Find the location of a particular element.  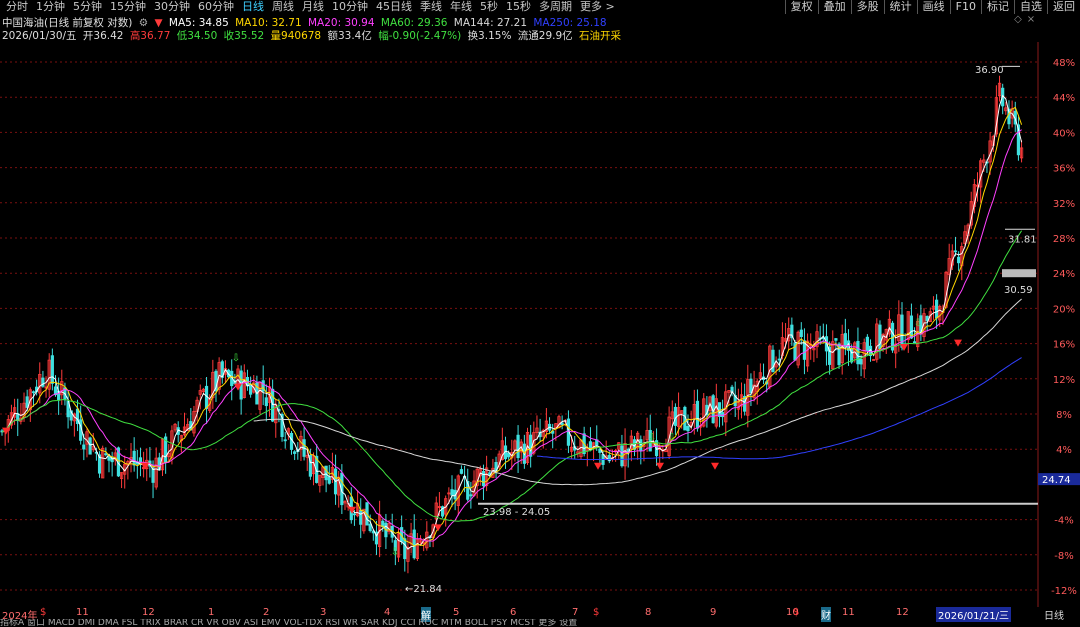

tool-button: 多股 is located at coordinates (867, 7).